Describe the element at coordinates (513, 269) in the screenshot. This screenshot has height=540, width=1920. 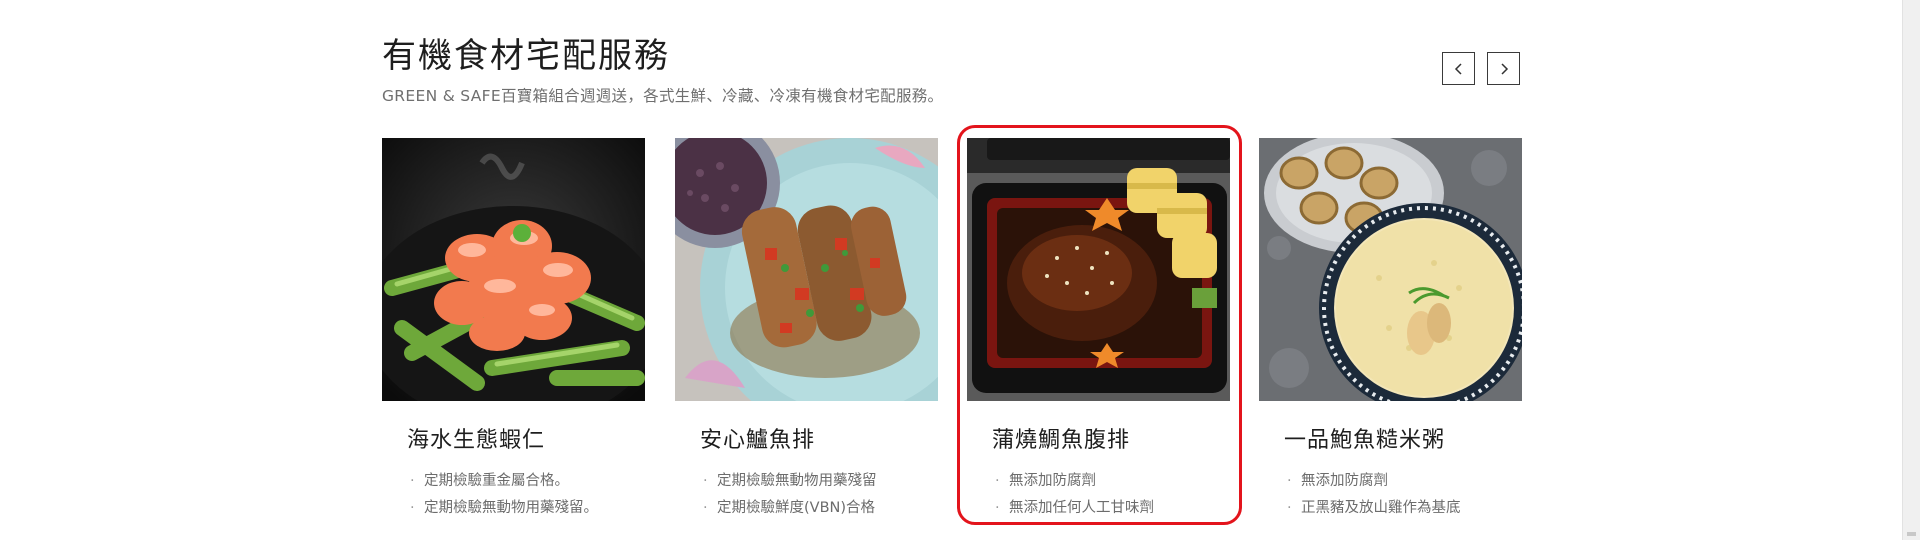
I see `shrimp-asparagus-photo` at that location.